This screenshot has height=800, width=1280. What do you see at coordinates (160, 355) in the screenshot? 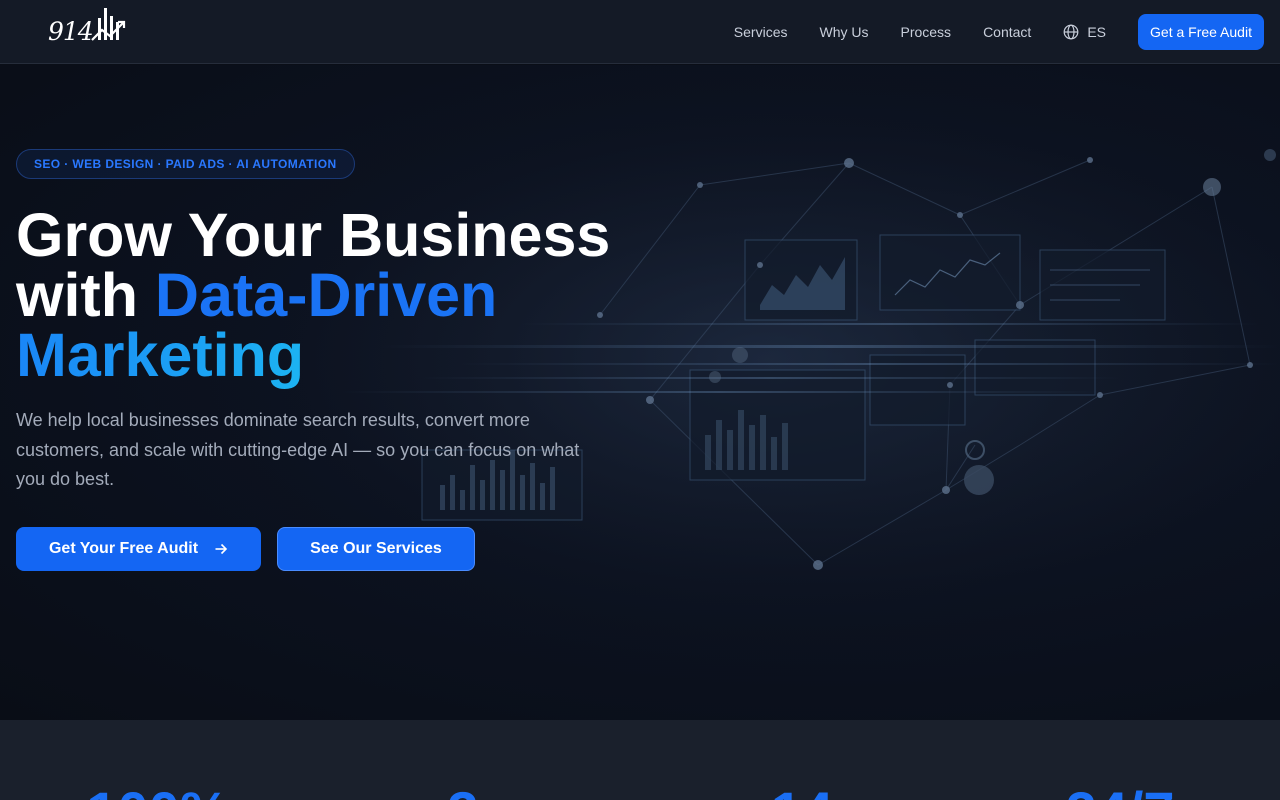
I see `headline-accent-marketing: Marketing` at bounding box center [160, 355].